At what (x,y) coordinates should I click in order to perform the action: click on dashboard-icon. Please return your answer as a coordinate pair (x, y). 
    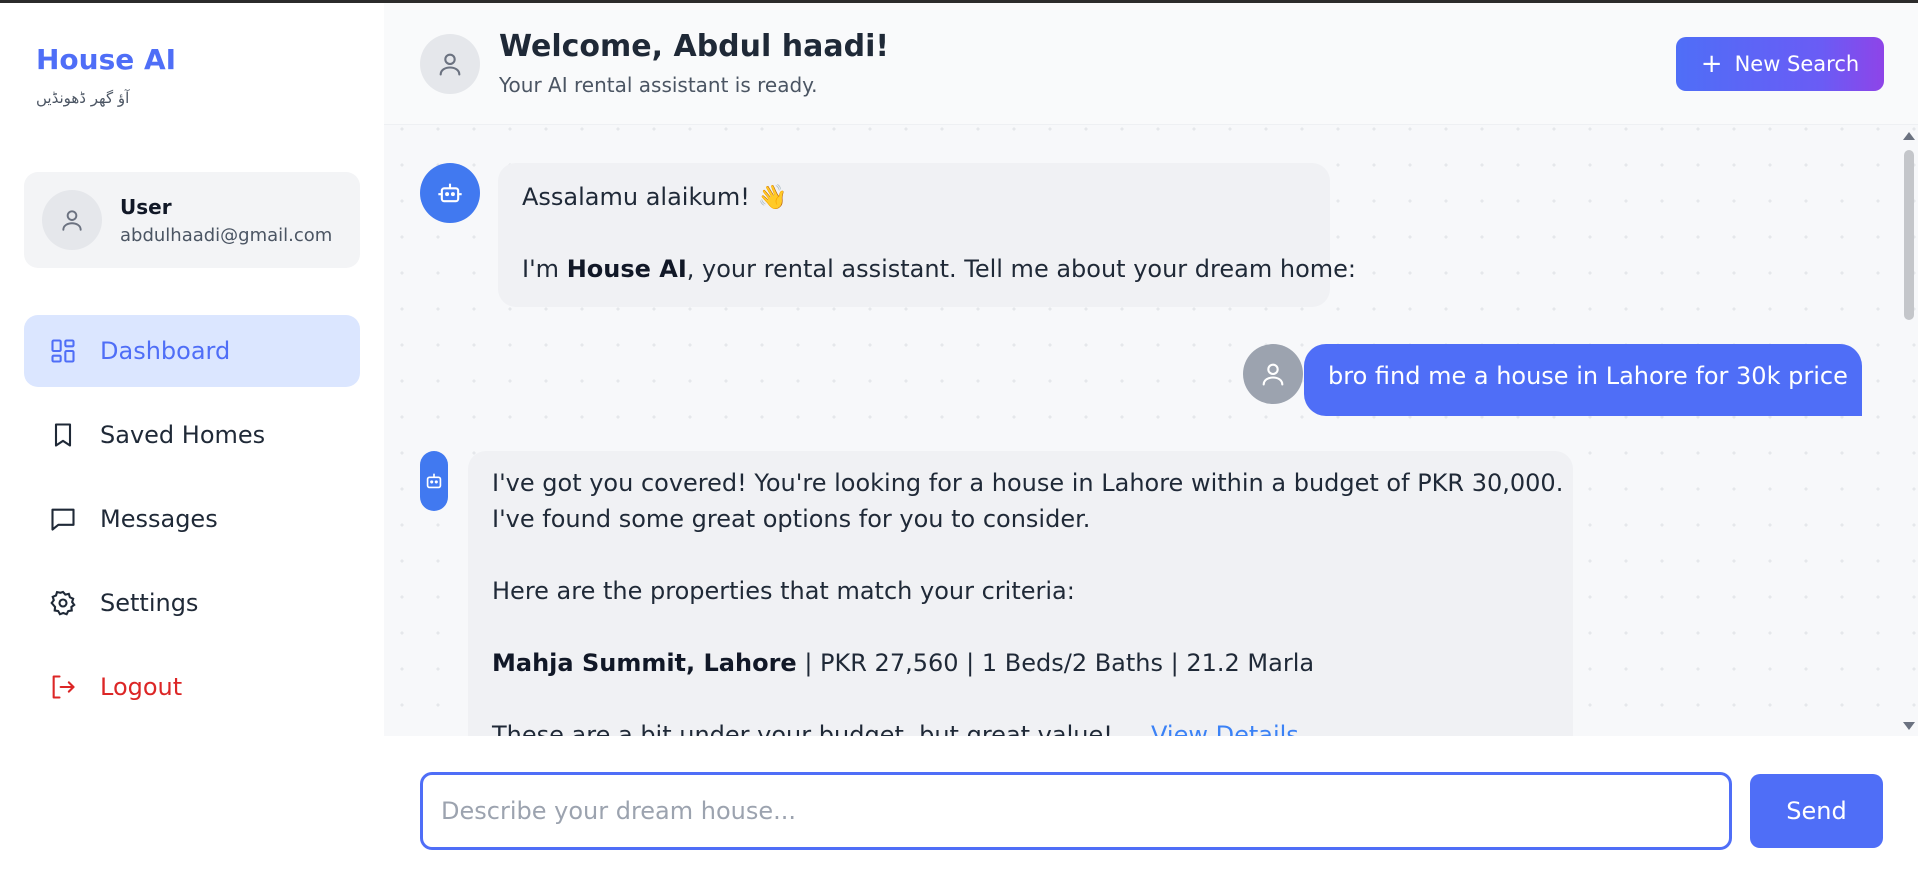
    Looking at the image, I should click on (63, 351).